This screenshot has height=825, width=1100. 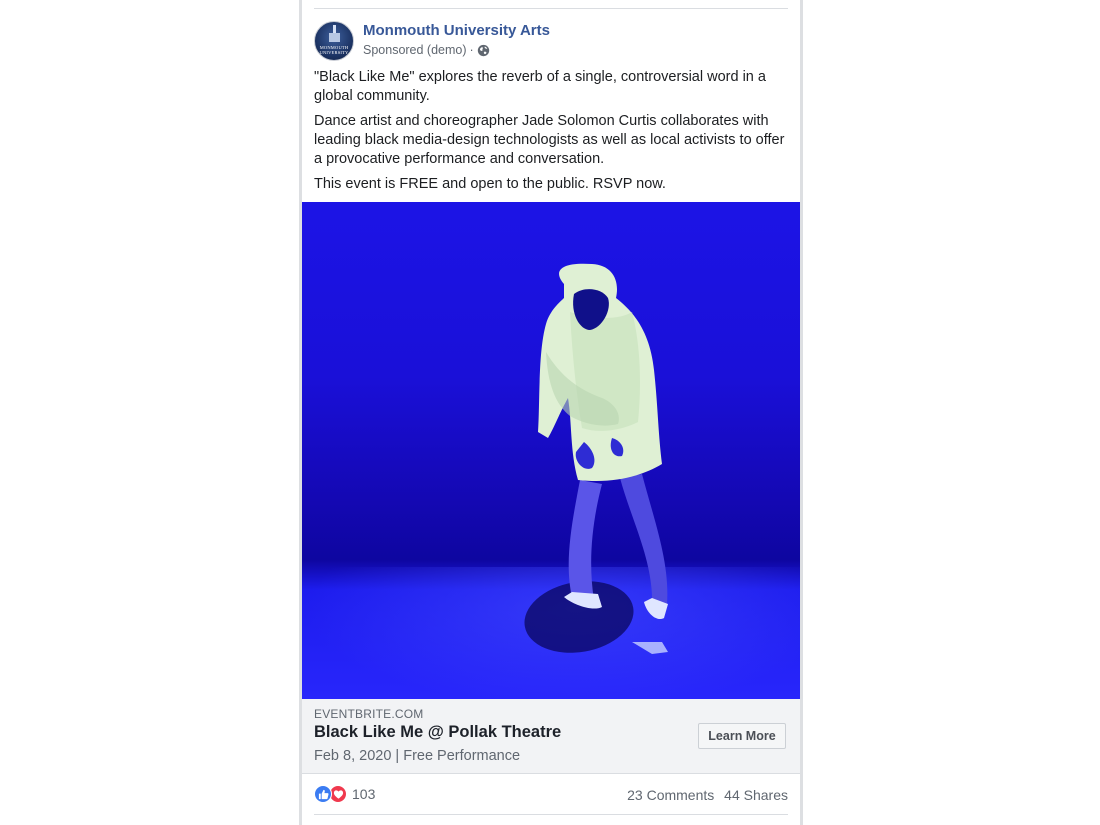 I want to click on sponsored-label: Sponsored (demo), so click(x=415, y=50).